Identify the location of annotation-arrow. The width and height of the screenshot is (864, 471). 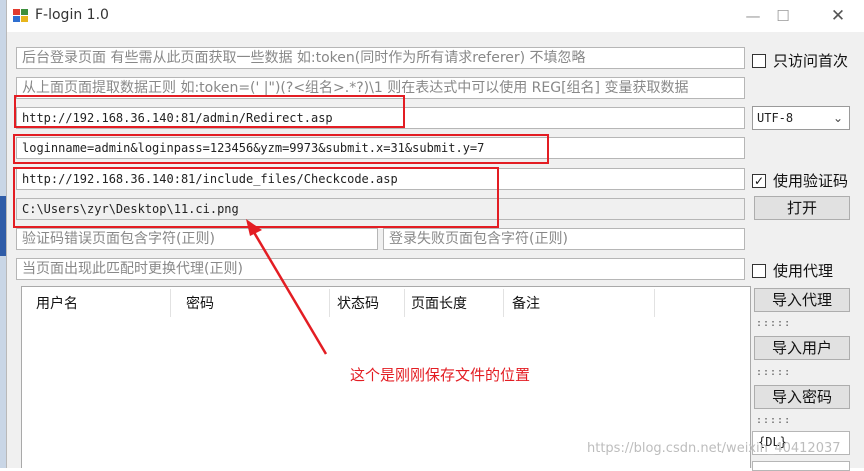
(287, 287).